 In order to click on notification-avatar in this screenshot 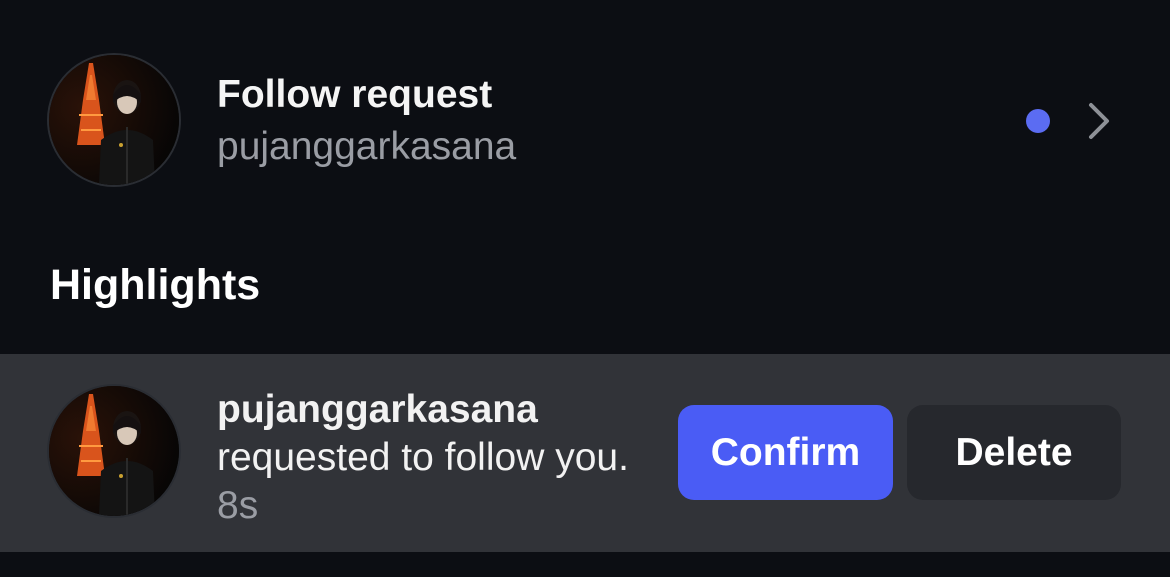, I will do `click(114, 451)`.